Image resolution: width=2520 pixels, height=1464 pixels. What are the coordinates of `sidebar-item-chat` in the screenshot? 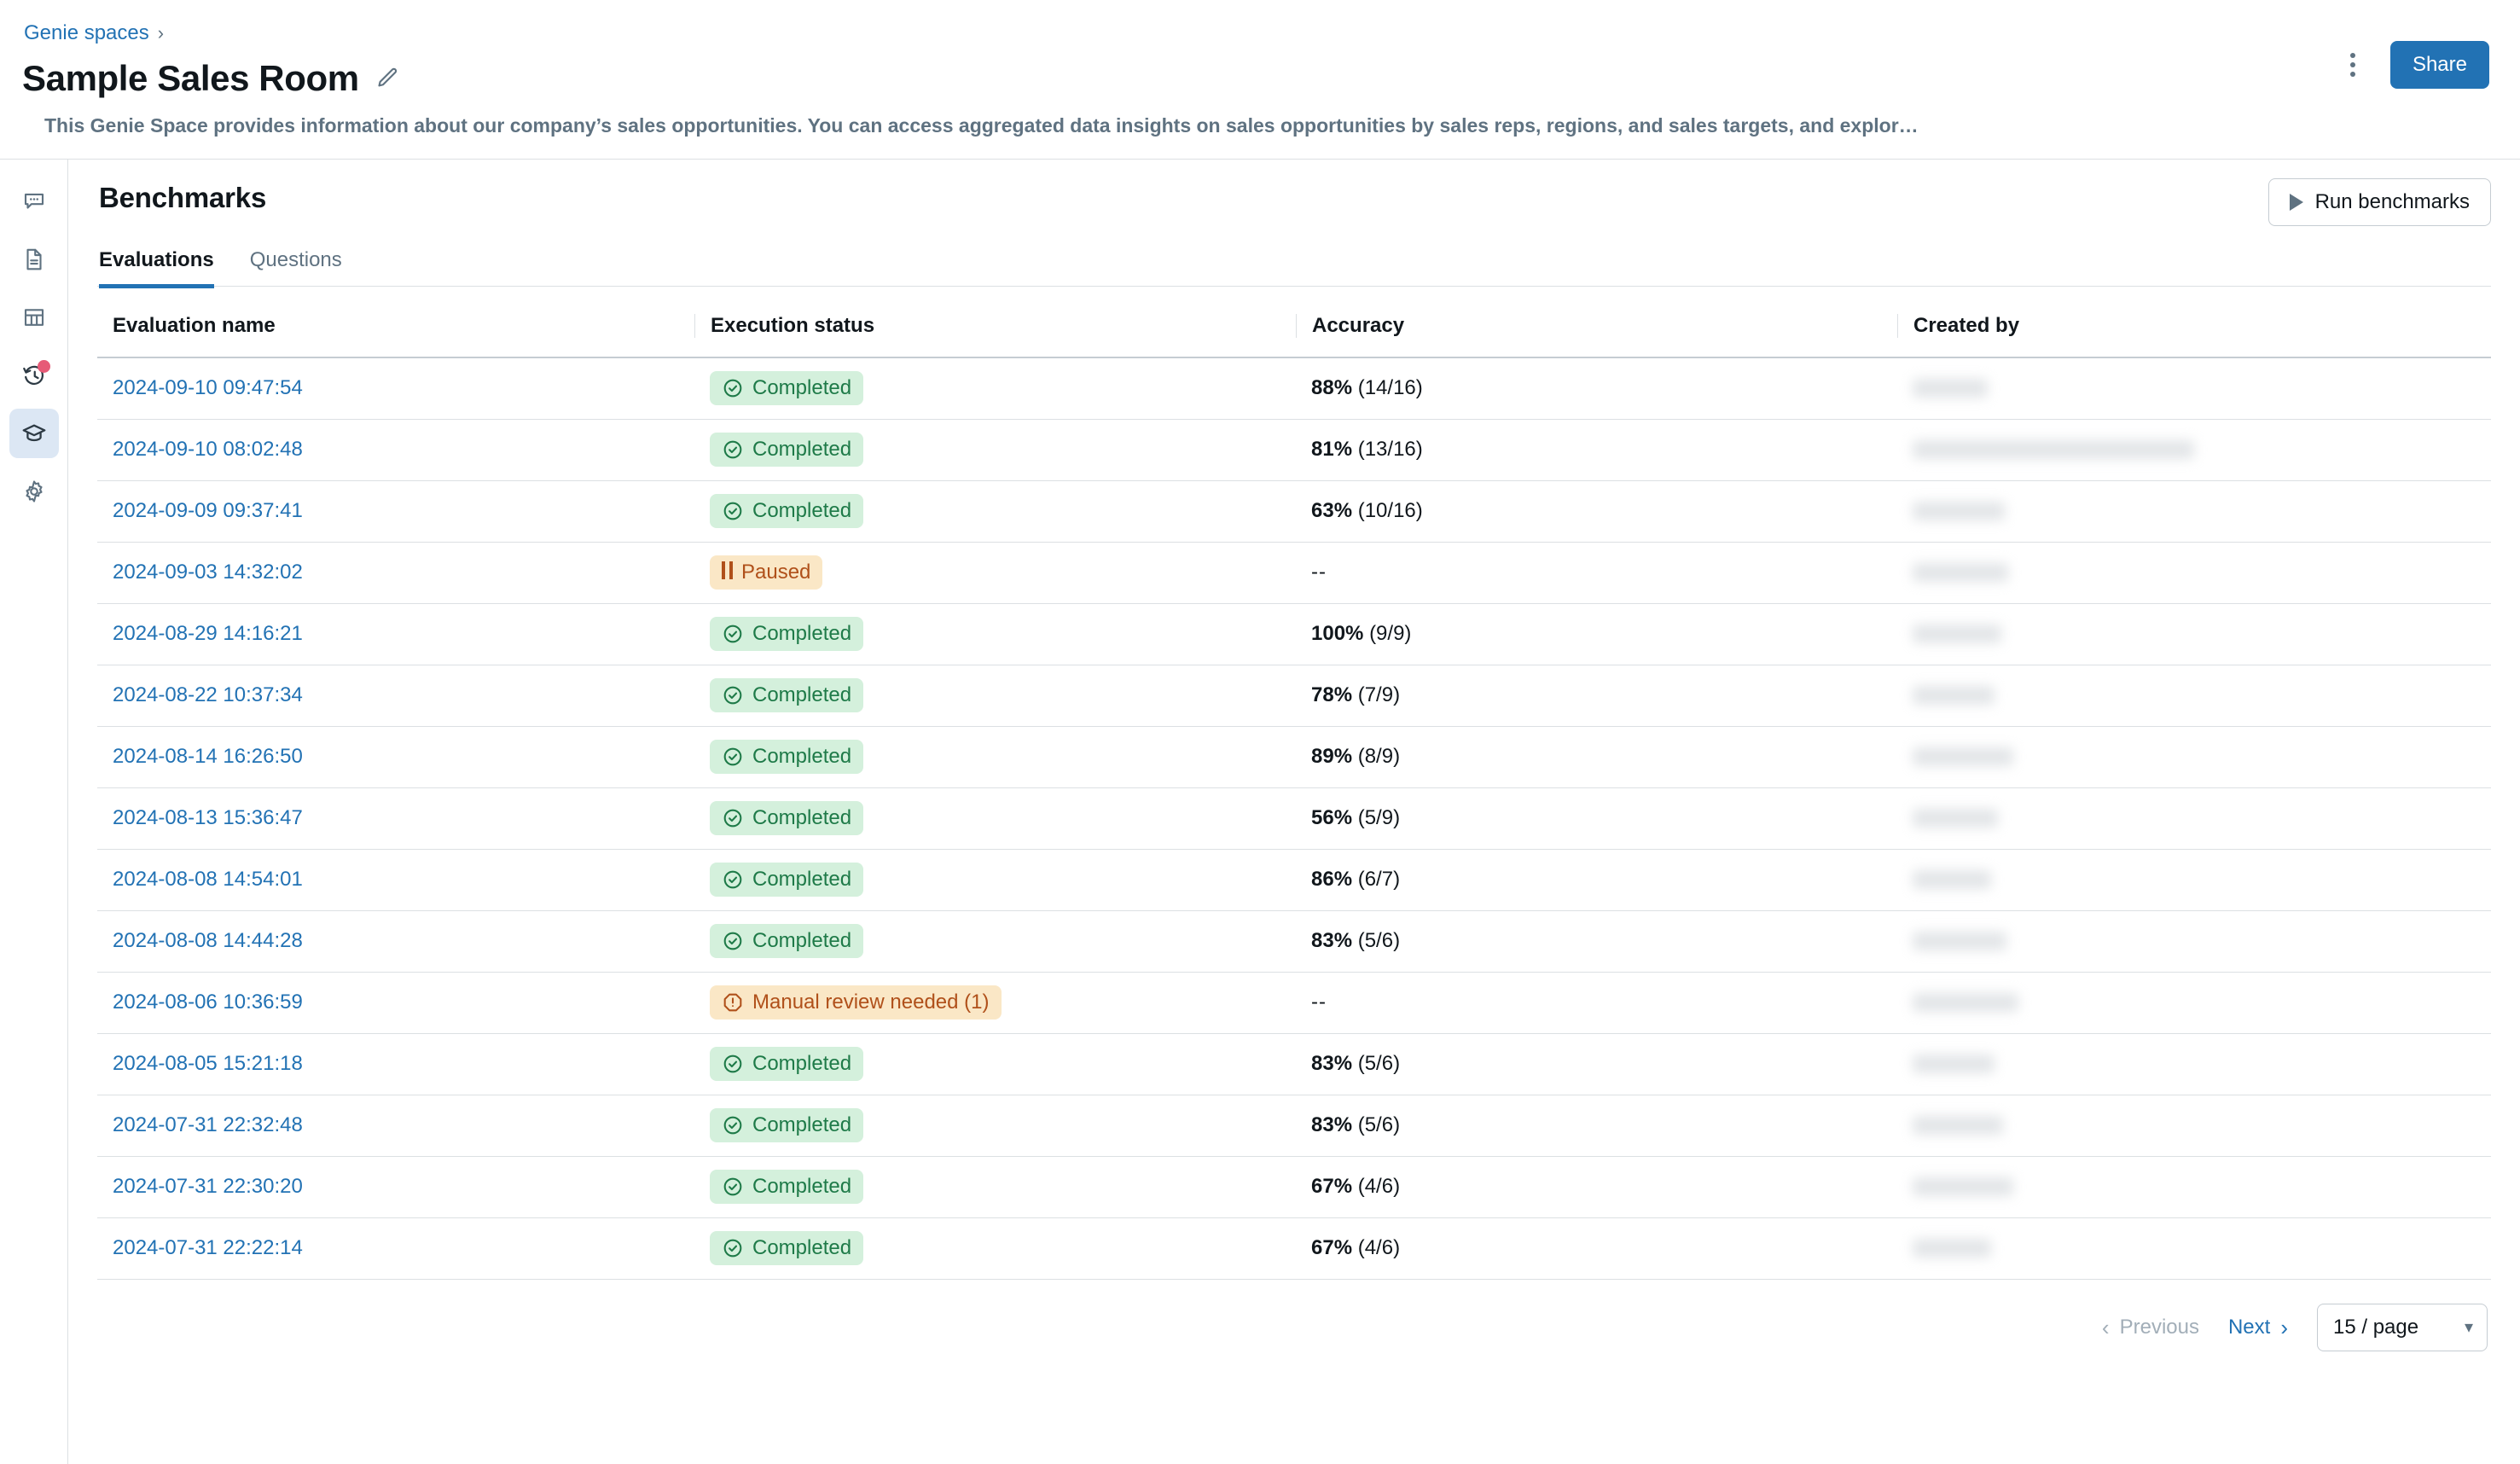 It's located at (34, 201).